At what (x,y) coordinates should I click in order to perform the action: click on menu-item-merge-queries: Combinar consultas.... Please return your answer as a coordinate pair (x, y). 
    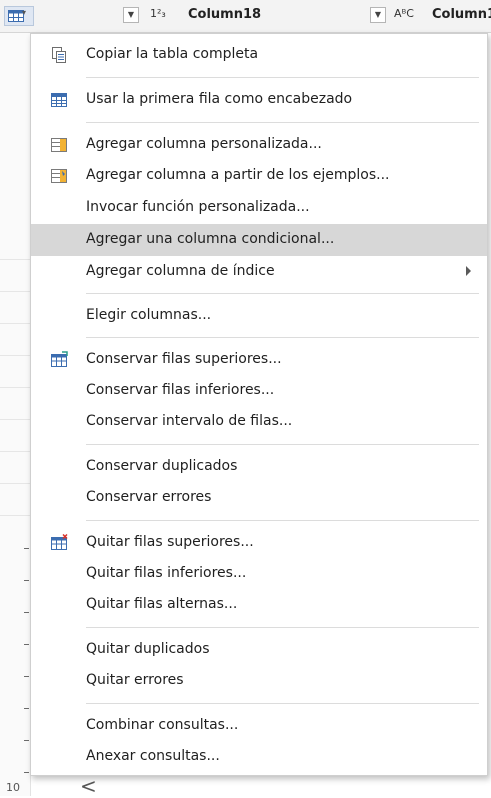
    Looking at the image, I should click on (259, 726).